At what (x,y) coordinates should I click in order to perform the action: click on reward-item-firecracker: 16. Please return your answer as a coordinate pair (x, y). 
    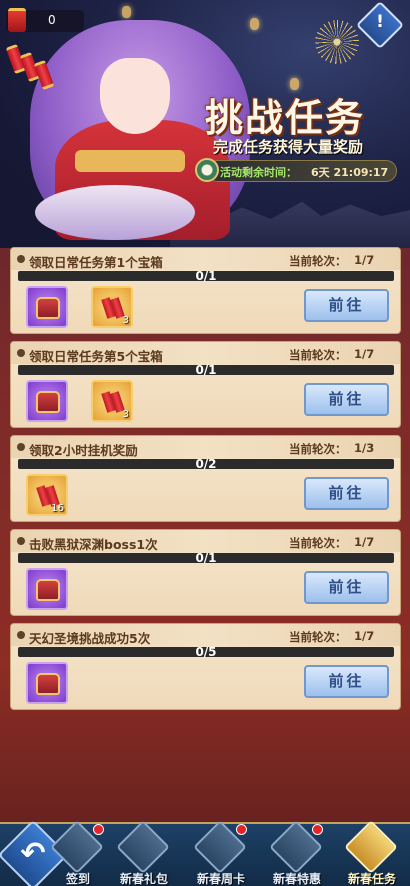
    Looking at the image, I should click on (47, 495).